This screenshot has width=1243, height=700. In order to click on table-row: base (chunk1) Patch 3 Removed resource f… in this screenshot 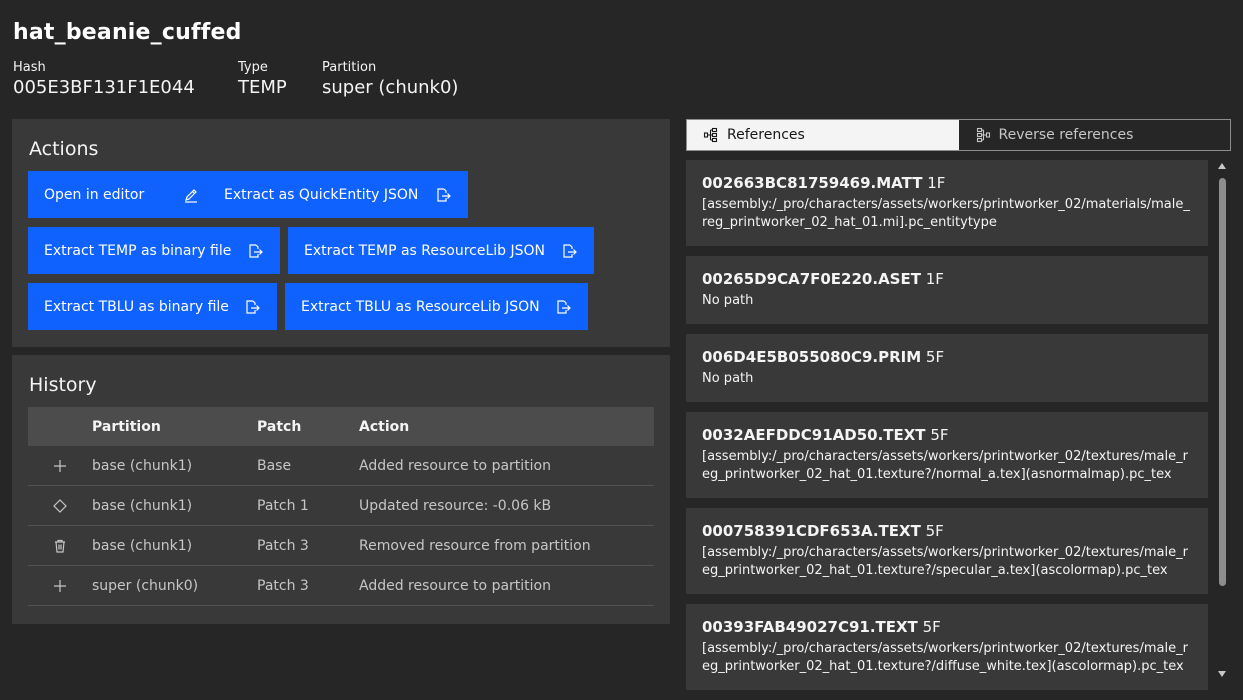, I will do `click(341, 546)`.